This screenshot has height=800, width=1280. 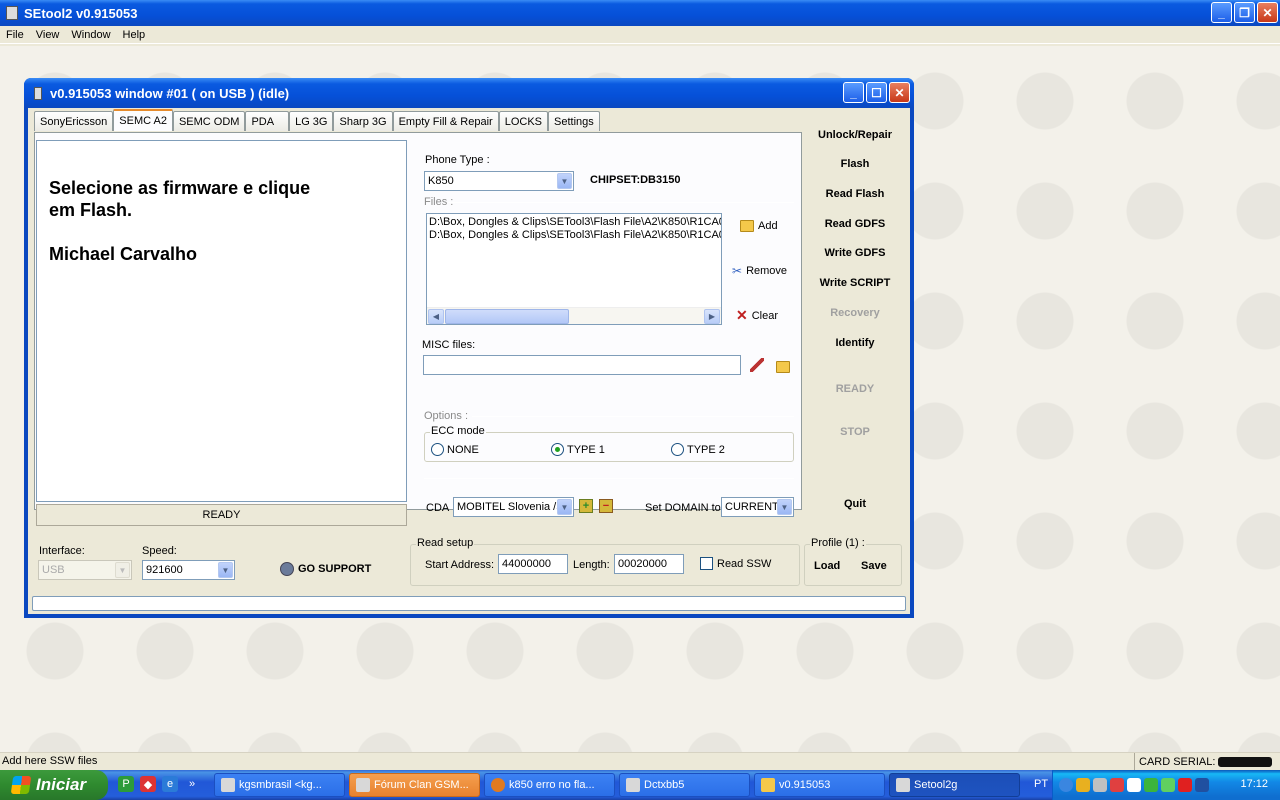 What do you see at coordinates (936, 785) in the screenshot?
I see `task-label: Setool2g` at bounding box center [936, 785].